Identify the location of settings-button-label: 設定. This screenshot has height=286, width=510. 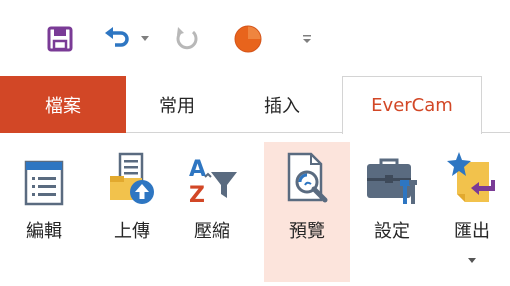
(392, 231).